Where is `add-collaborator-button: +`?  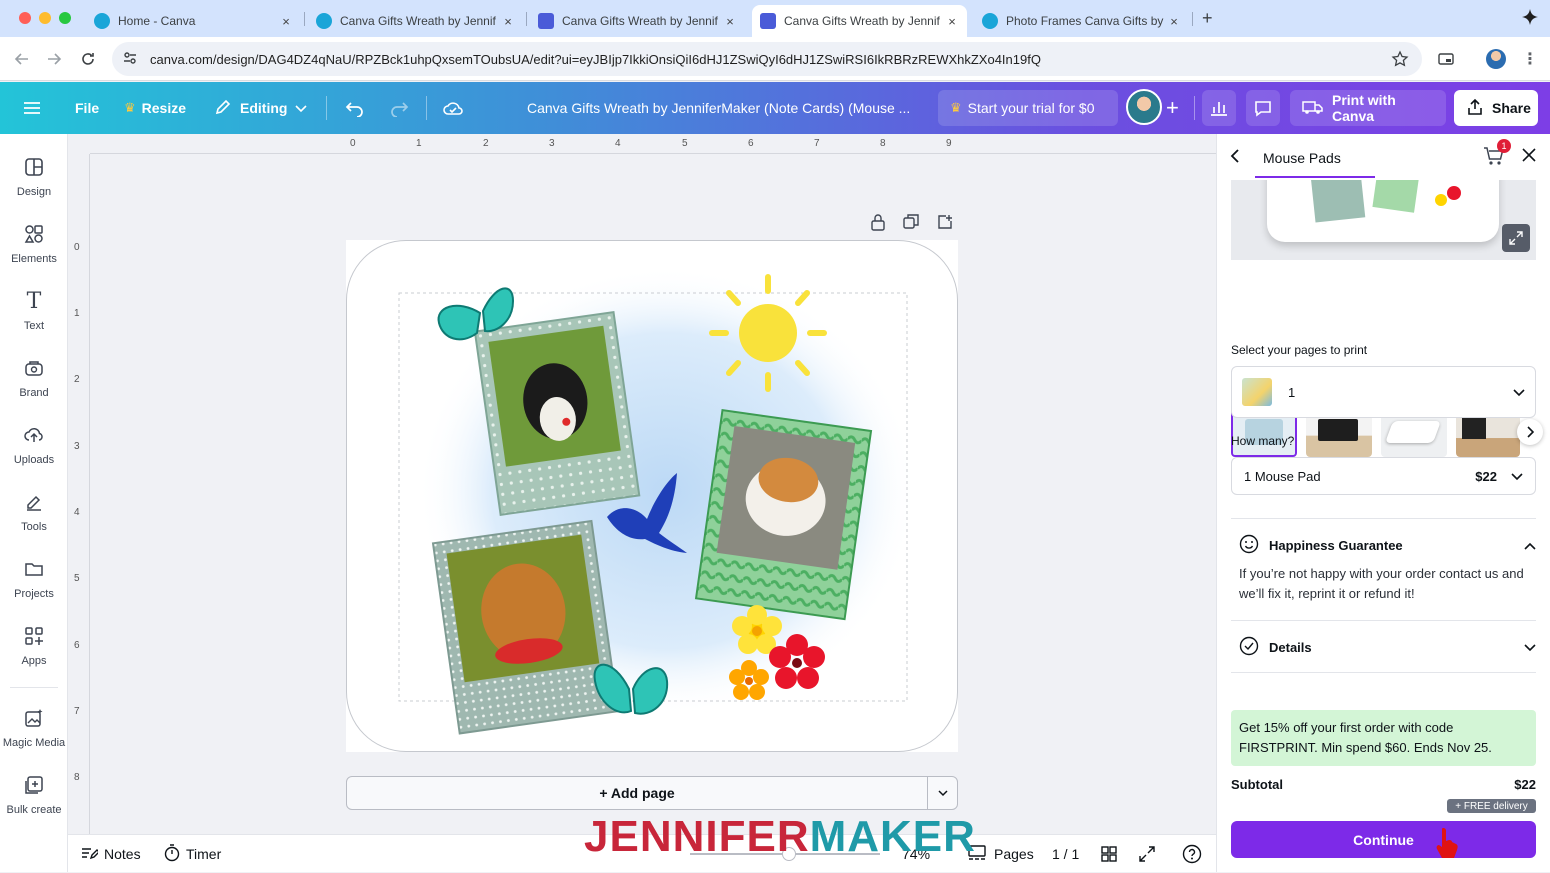 add-collaborator-button: + is located at coordinates (1172, 108).